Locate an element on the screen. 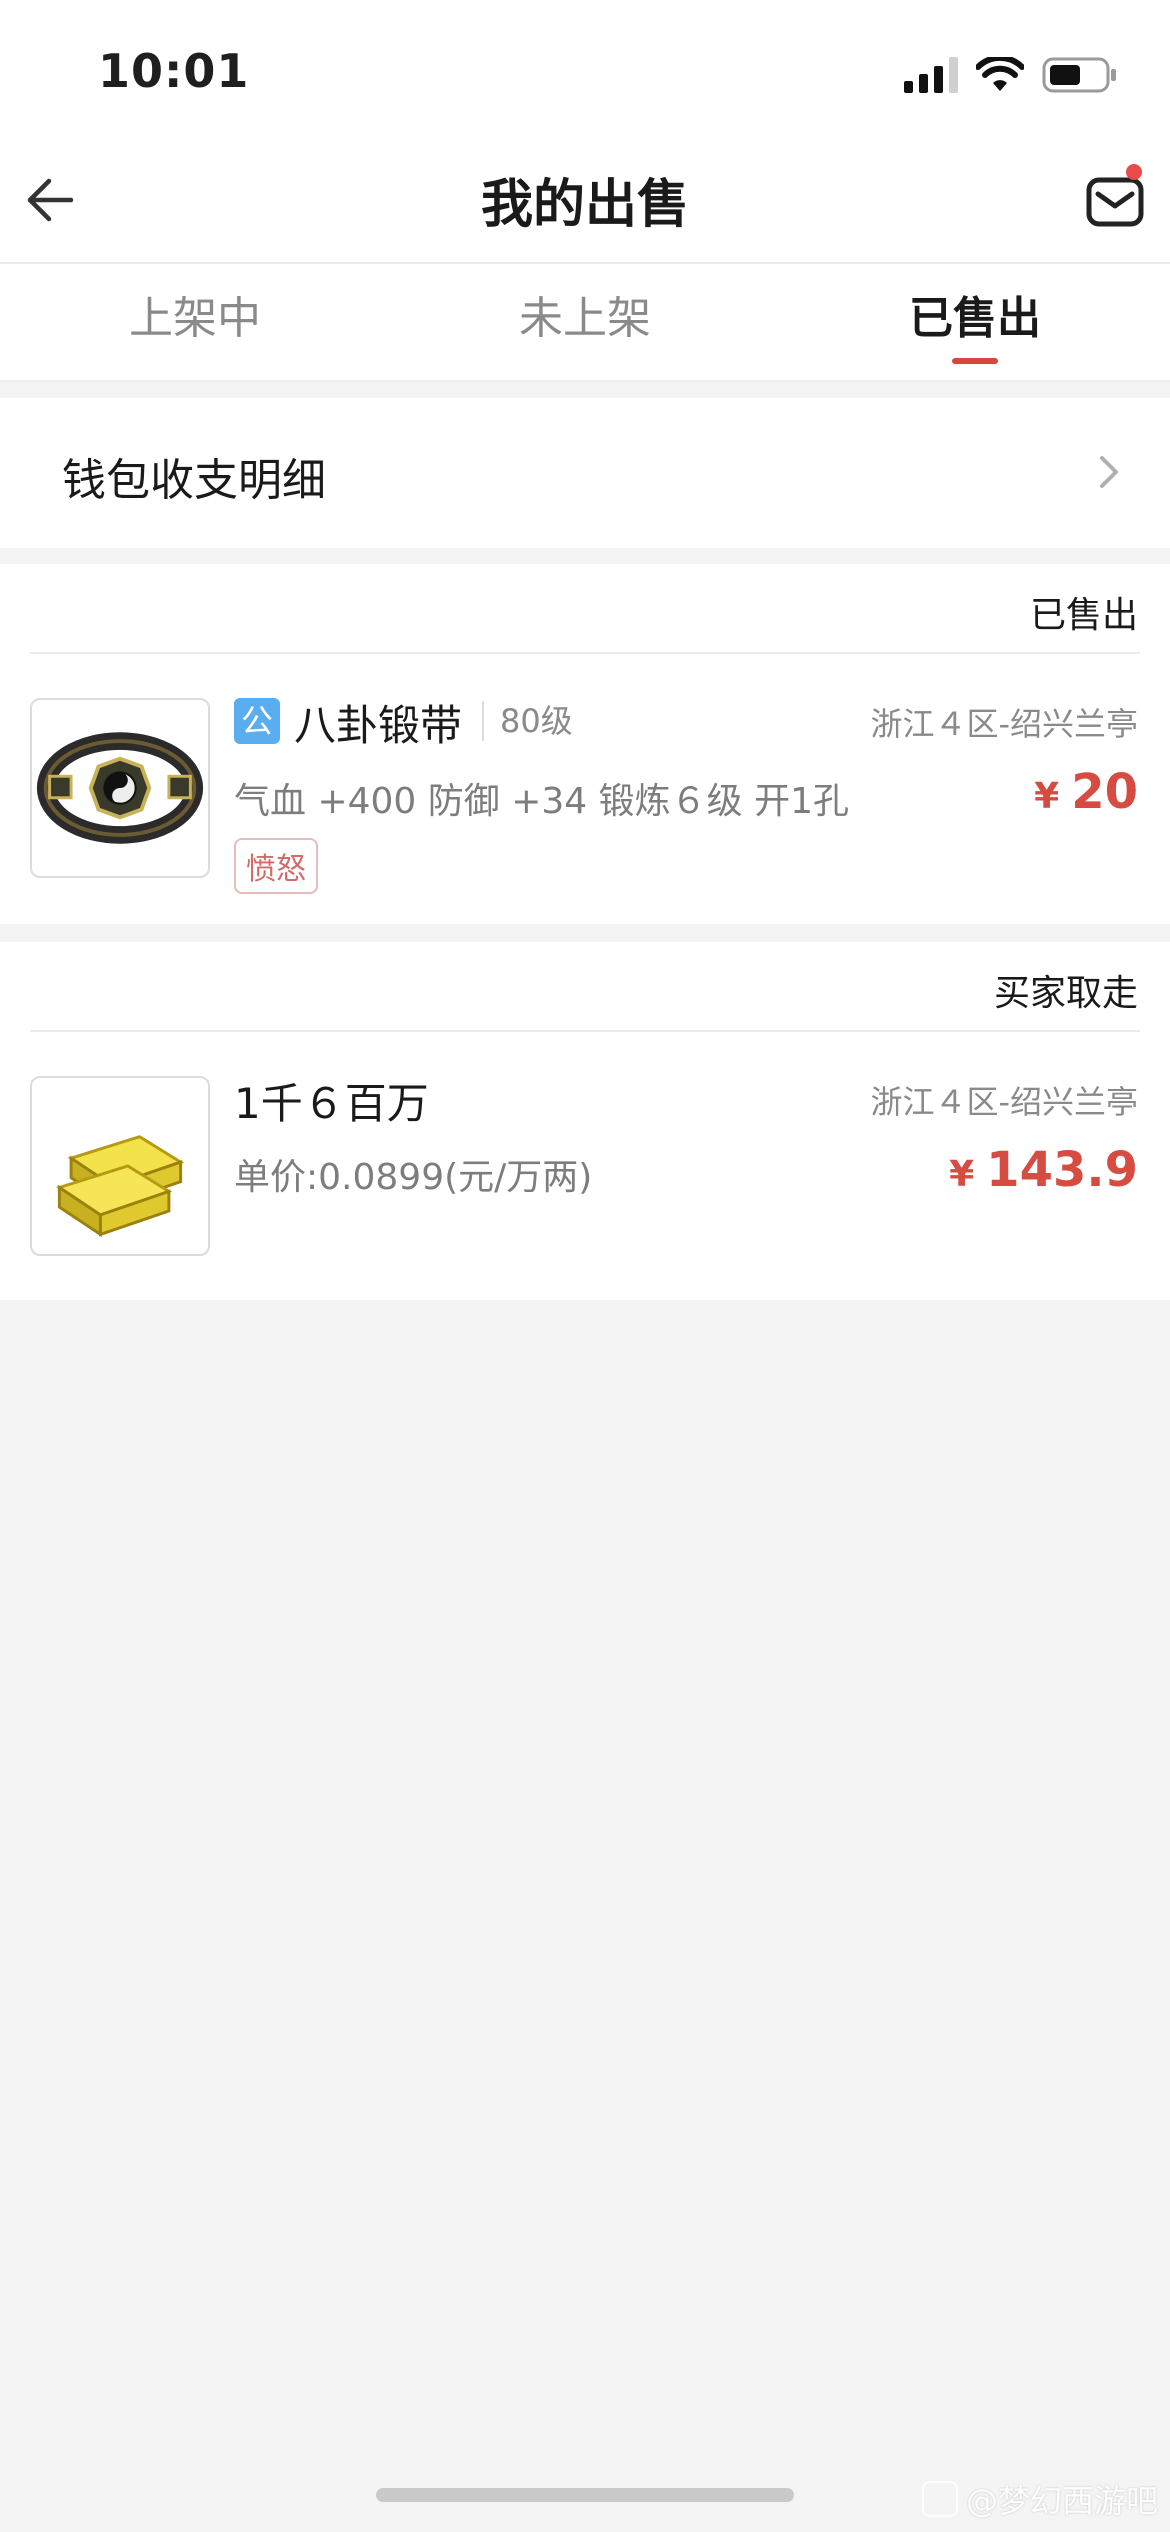  item-attributes: 气血 +400 防御 +34 锻炼６级 开1孔 is located at coordinates (541, 801).